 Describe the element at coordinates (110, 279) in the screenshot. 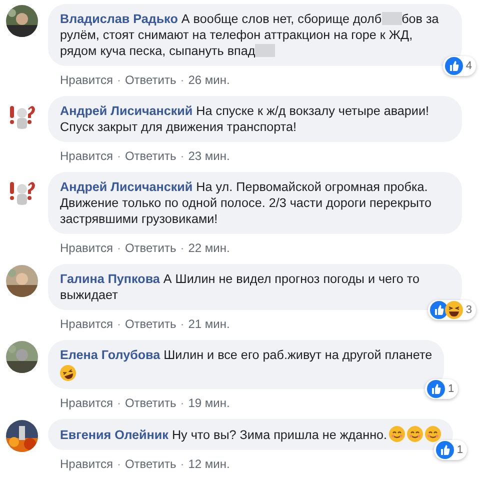

I see `author-link: Галина Пупкова` at that location.